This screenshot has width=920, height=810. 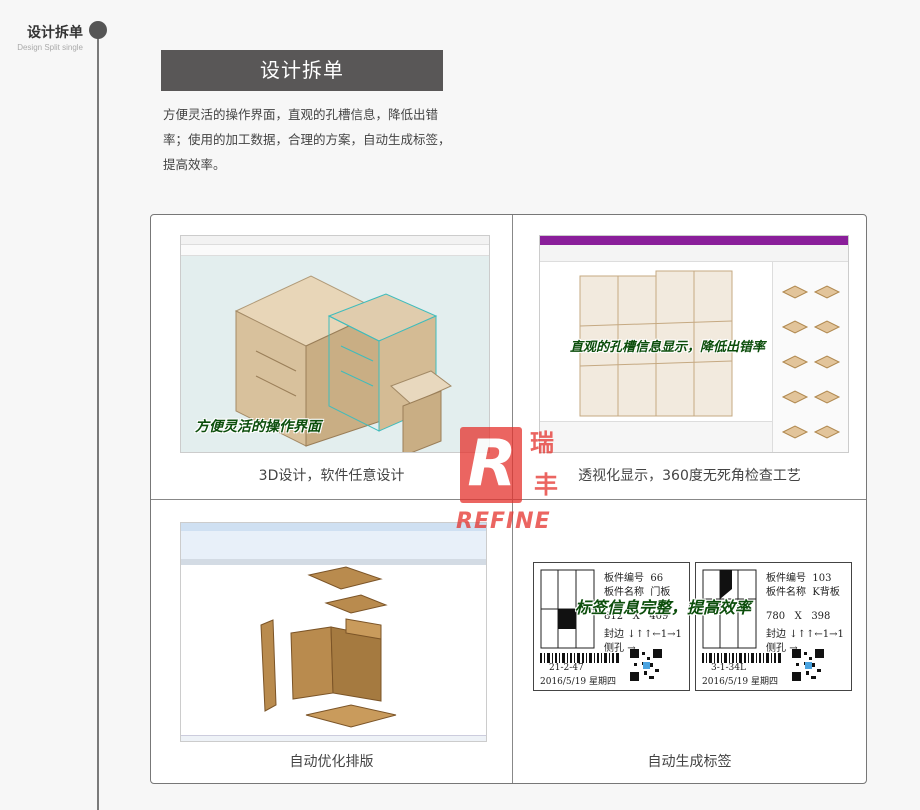 What do you see at coordinates (50, 47) in the screenshot?
I see `side-subtitle: Design Split single` at bounding box center [50, 47].